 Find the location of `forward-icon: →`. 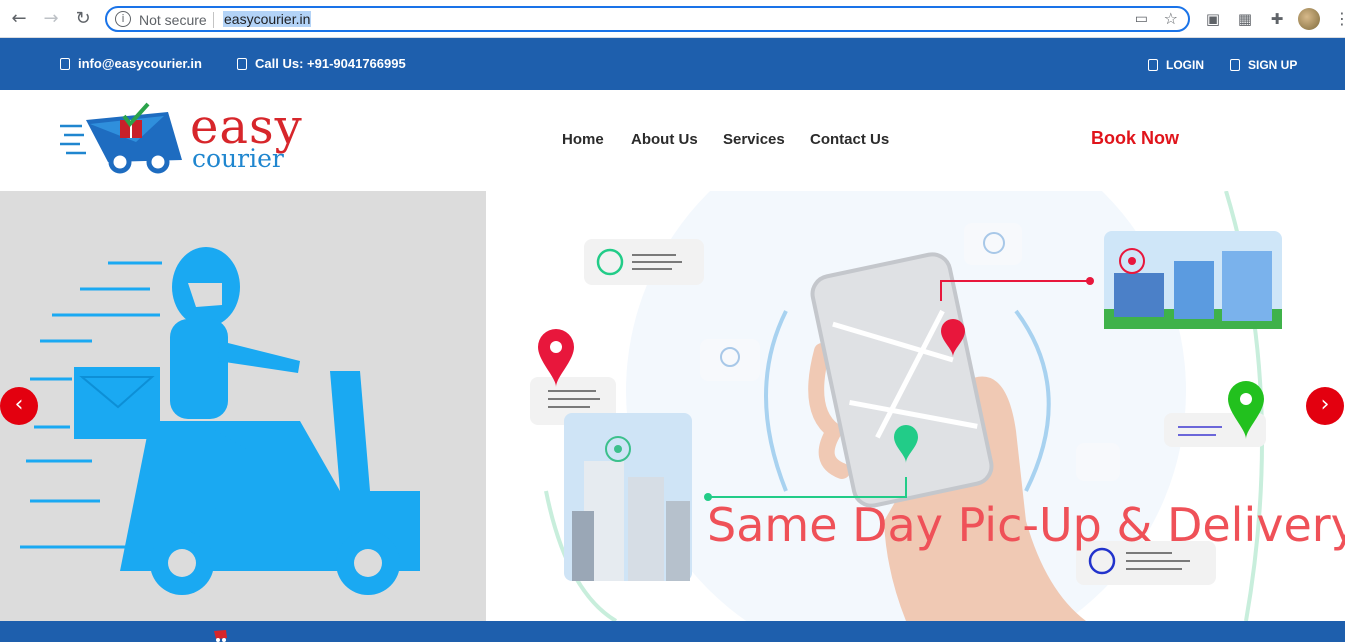

forward-icon: → is located at coordinates (51, 19).